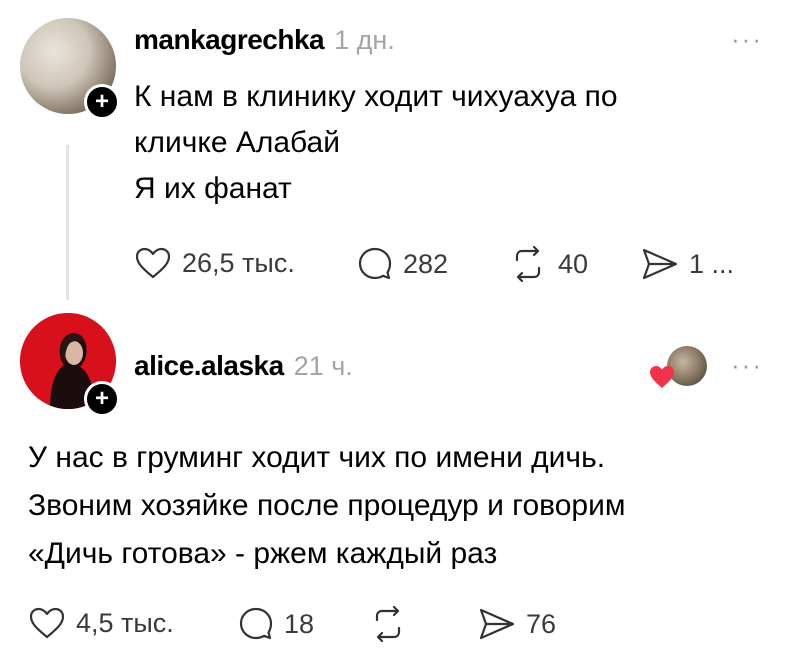 This screenshot has height=664, width=800. What do you see at coordinates (364, 40) in the screenshot?
I see `post-time: 1 дн.` at bounding box center [364, 40].